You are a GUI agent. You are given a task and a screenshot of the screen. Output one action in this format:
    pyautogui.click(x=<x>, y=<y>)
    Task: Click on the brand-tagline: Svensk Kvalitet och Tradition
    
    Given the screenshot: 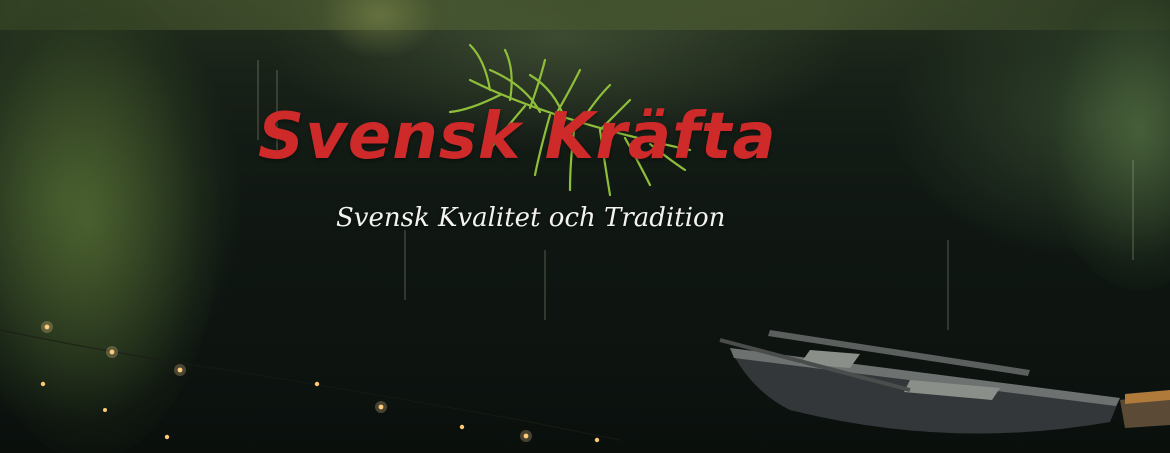 What is the action you would take?
    pyautogui.click(x=531, y=218)
    